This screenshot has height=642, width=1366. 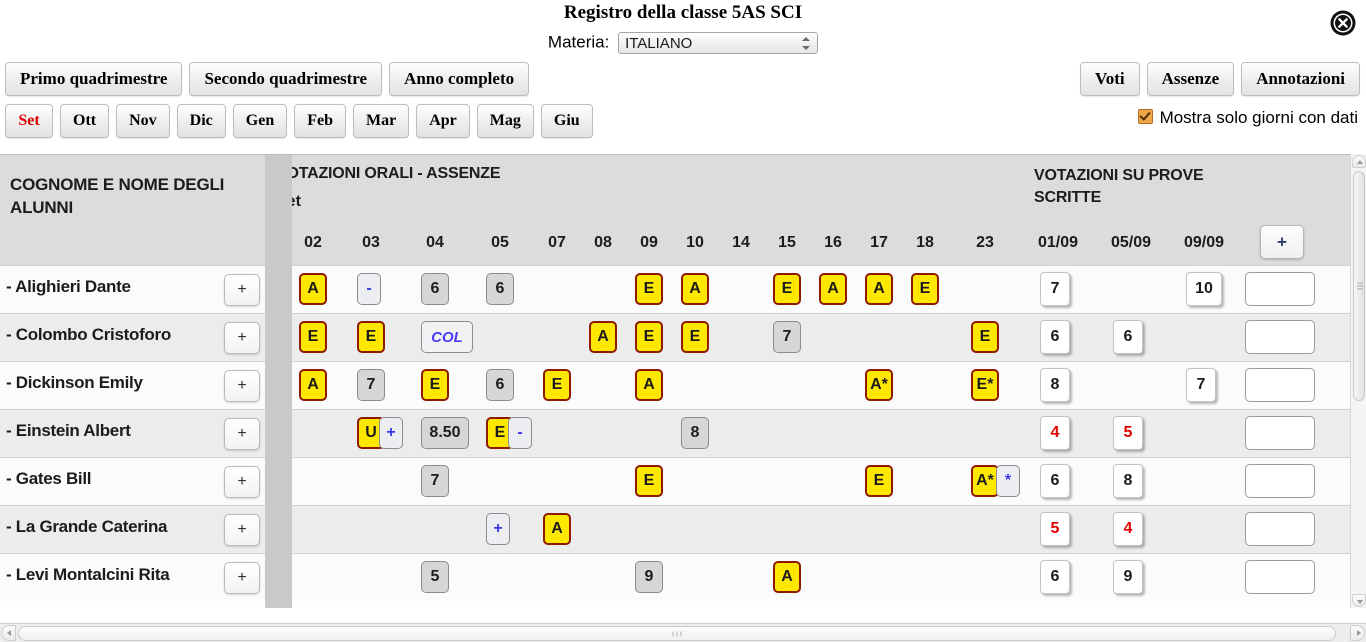 What do you see at coordinates (1204, 289) in the screenshot?
I see `written-grade-cell: 10` at bounding box center [1204, 289].